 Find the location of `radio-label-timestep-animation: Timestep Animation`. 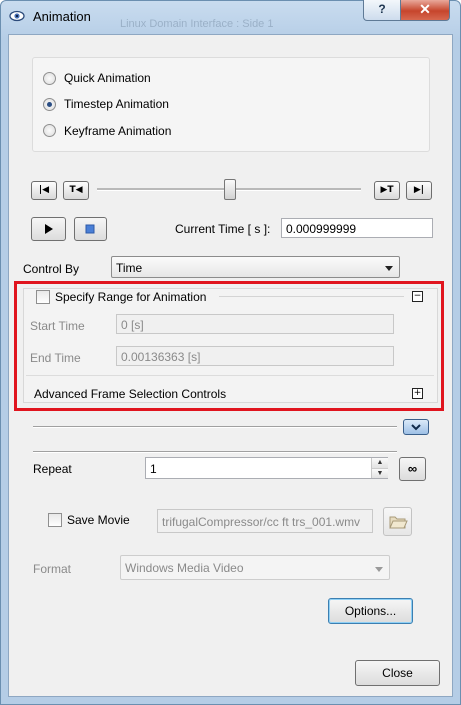

radio-label-timestep-animation: Timestep Animation is located at coordinates (116, 104).